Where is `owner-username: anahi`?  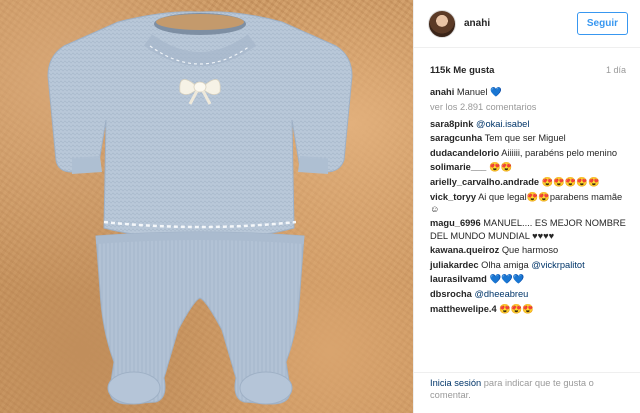 owner-username: anahi is located at coordinates (520, 23).